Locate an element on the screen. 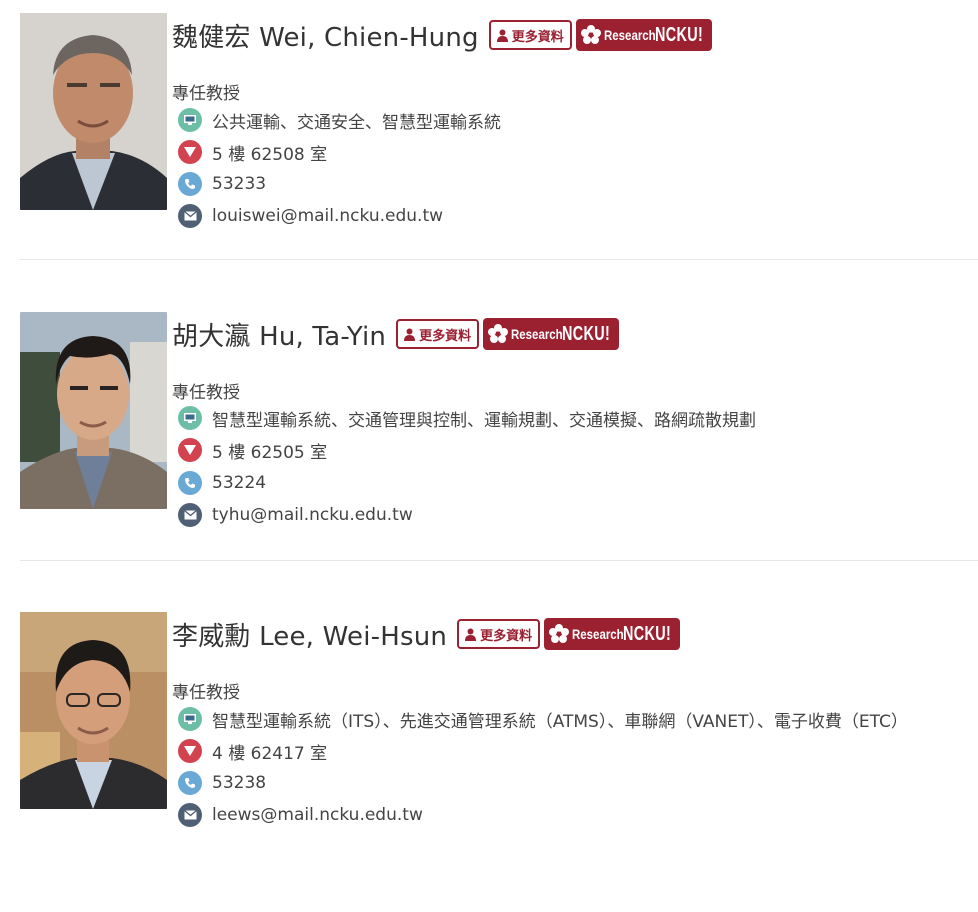  phone-text: 53224 is located at coordinates (239, 483).